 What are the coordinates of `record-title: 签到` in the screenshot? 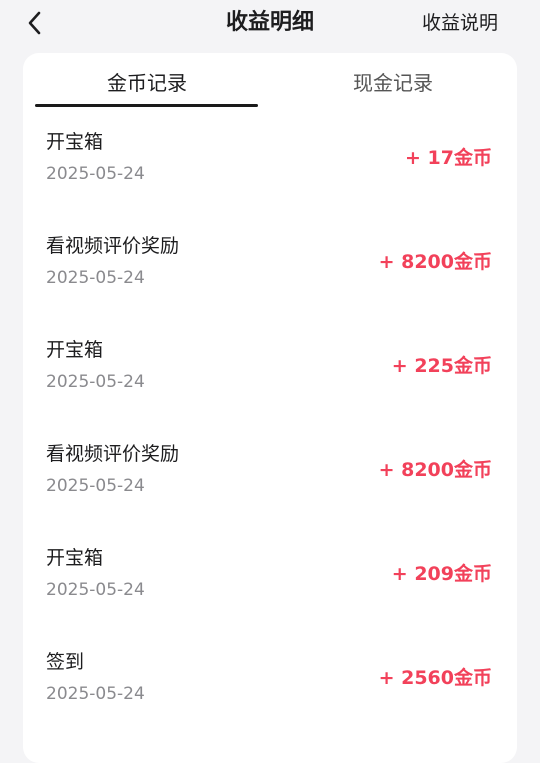 It's located at (65, 662).